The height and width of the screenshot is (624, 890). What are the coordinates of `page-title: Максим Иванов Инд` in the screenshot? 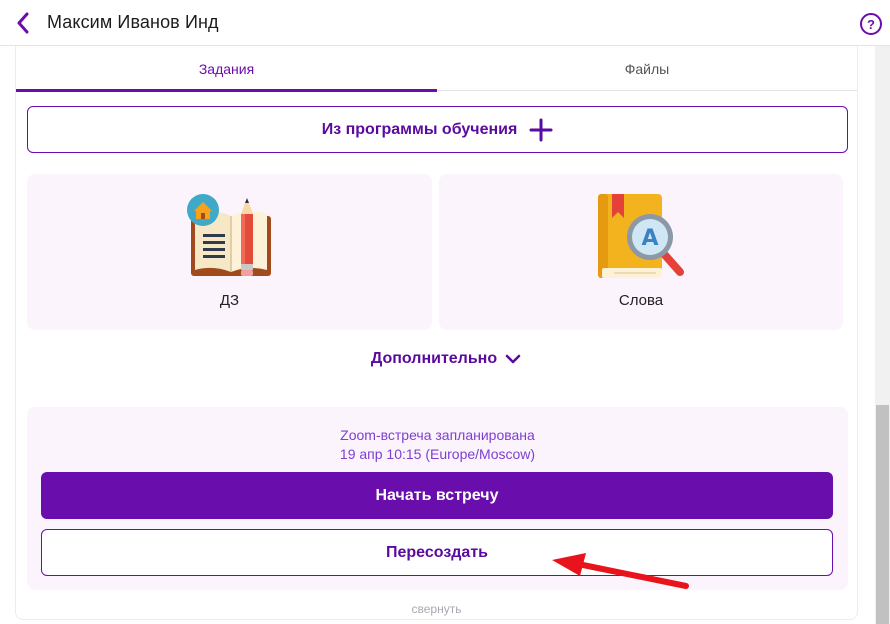 It's located at (133, 22).